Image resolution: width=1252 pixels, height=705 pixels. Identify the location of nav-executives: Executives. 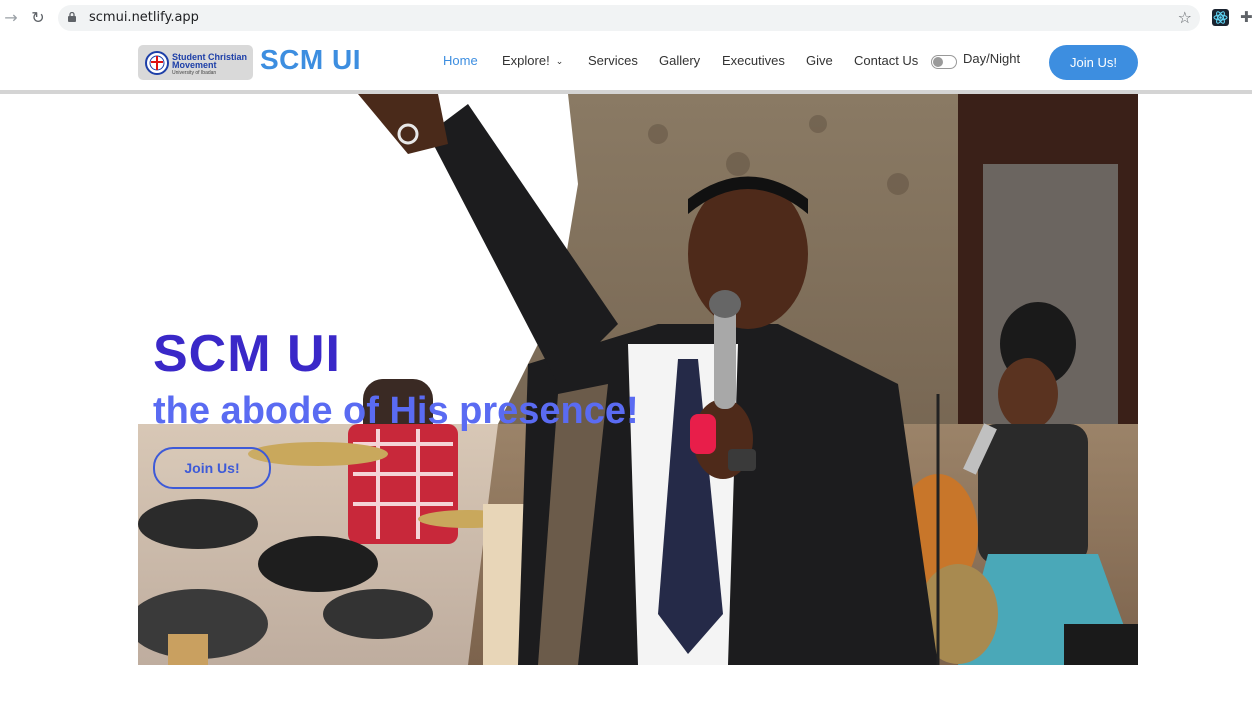
(753, 60).